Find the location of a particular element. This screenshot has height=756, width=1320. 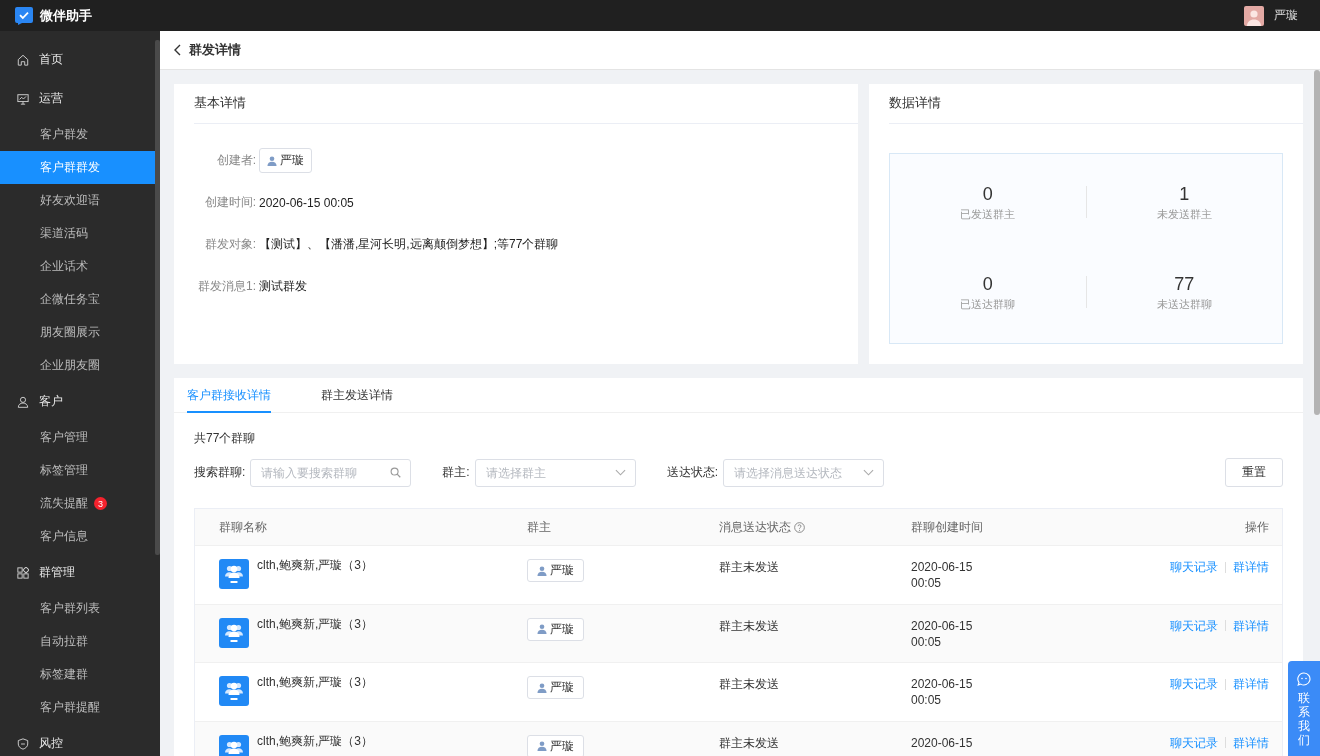

user-name: 严璇 is located at coordinates (1286, 15).